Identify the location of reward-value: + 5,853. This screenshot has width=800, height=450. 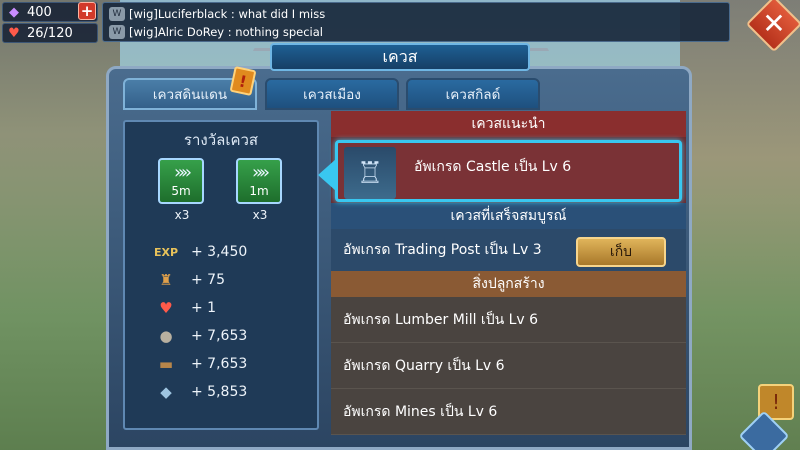
(219, 392).